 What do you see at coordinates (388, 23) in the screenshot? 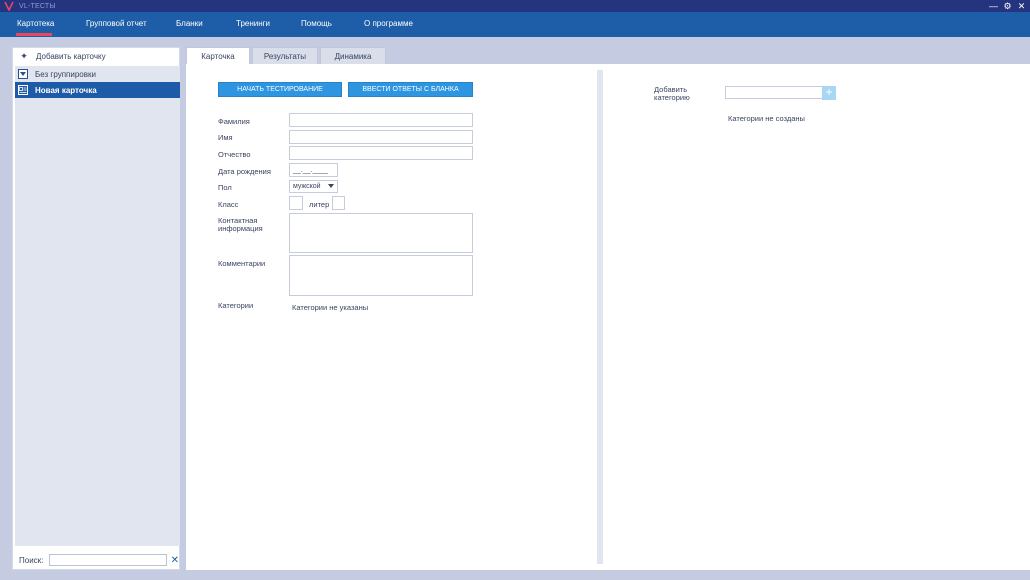
I see `menu-item-about: О программе` at bounding box center [388, 23].